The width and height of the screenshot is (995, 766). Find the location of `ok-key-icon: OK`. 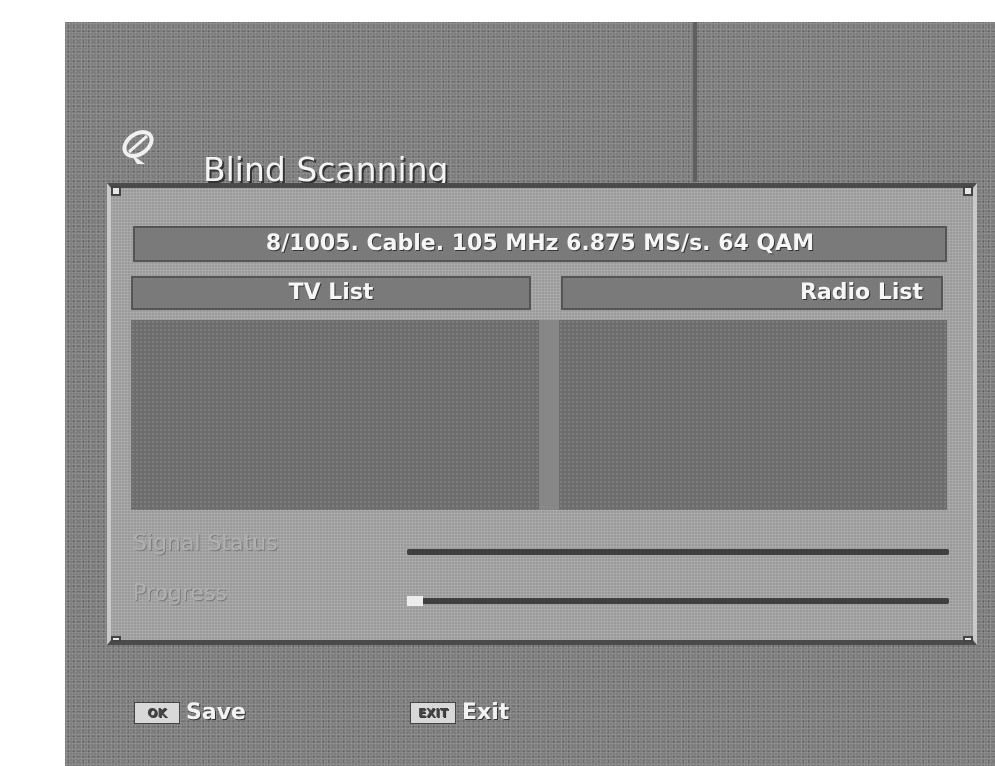

ok-key-icon: OK is located at coordinates (157, 713).